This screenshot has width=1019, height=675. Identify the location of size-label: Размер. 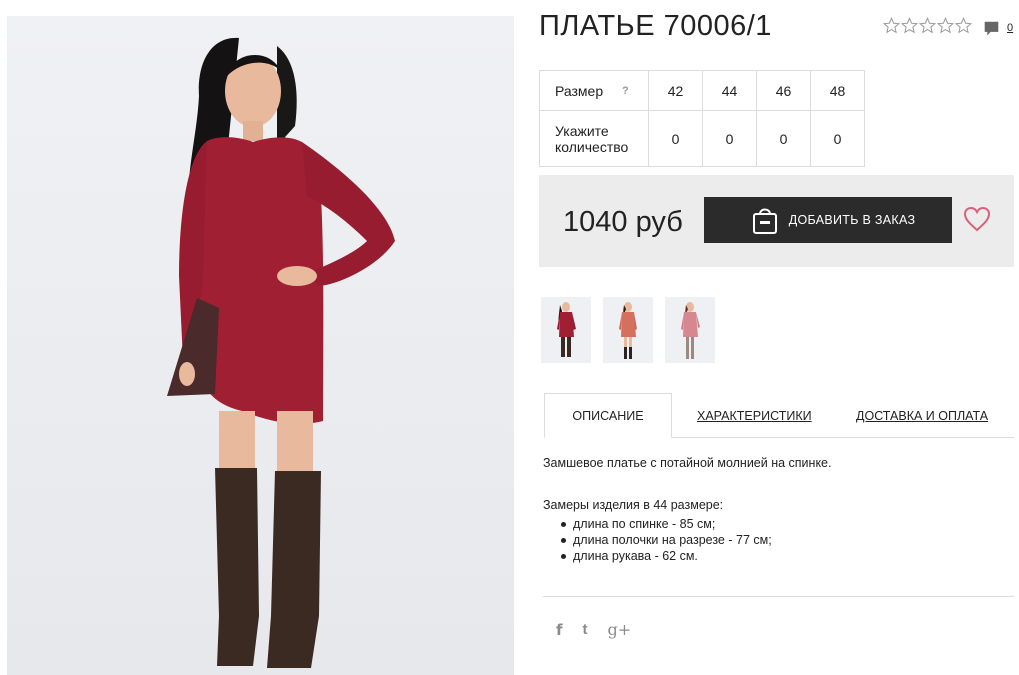
(579, 90).